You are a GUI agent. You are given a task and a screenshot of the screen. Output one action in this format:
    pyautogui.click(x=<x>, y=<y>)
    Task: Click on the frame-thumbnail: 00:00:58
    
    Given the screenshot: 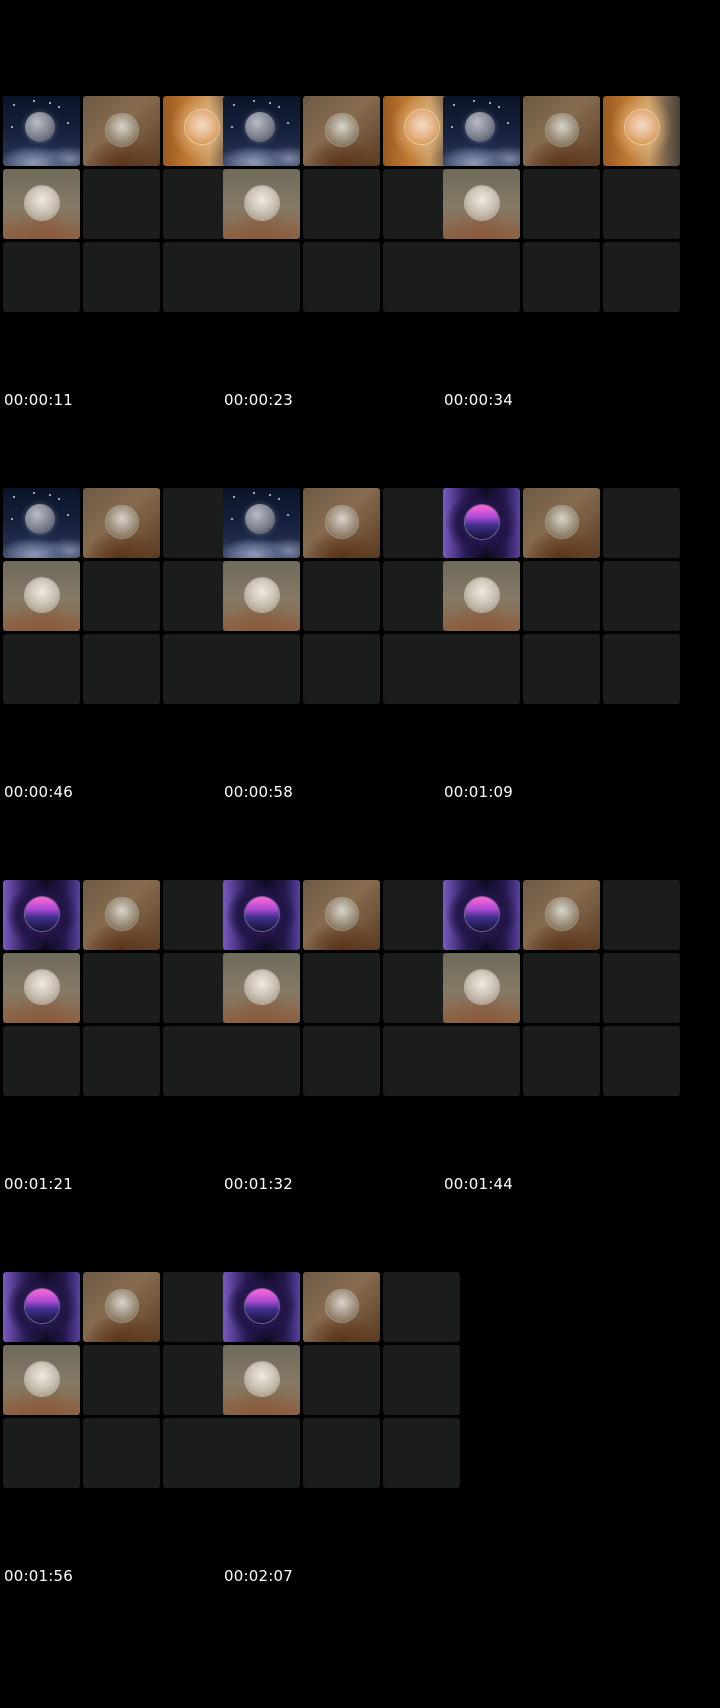 What is the action you would take?
    pyautogui.click(x=340, y=597)
    